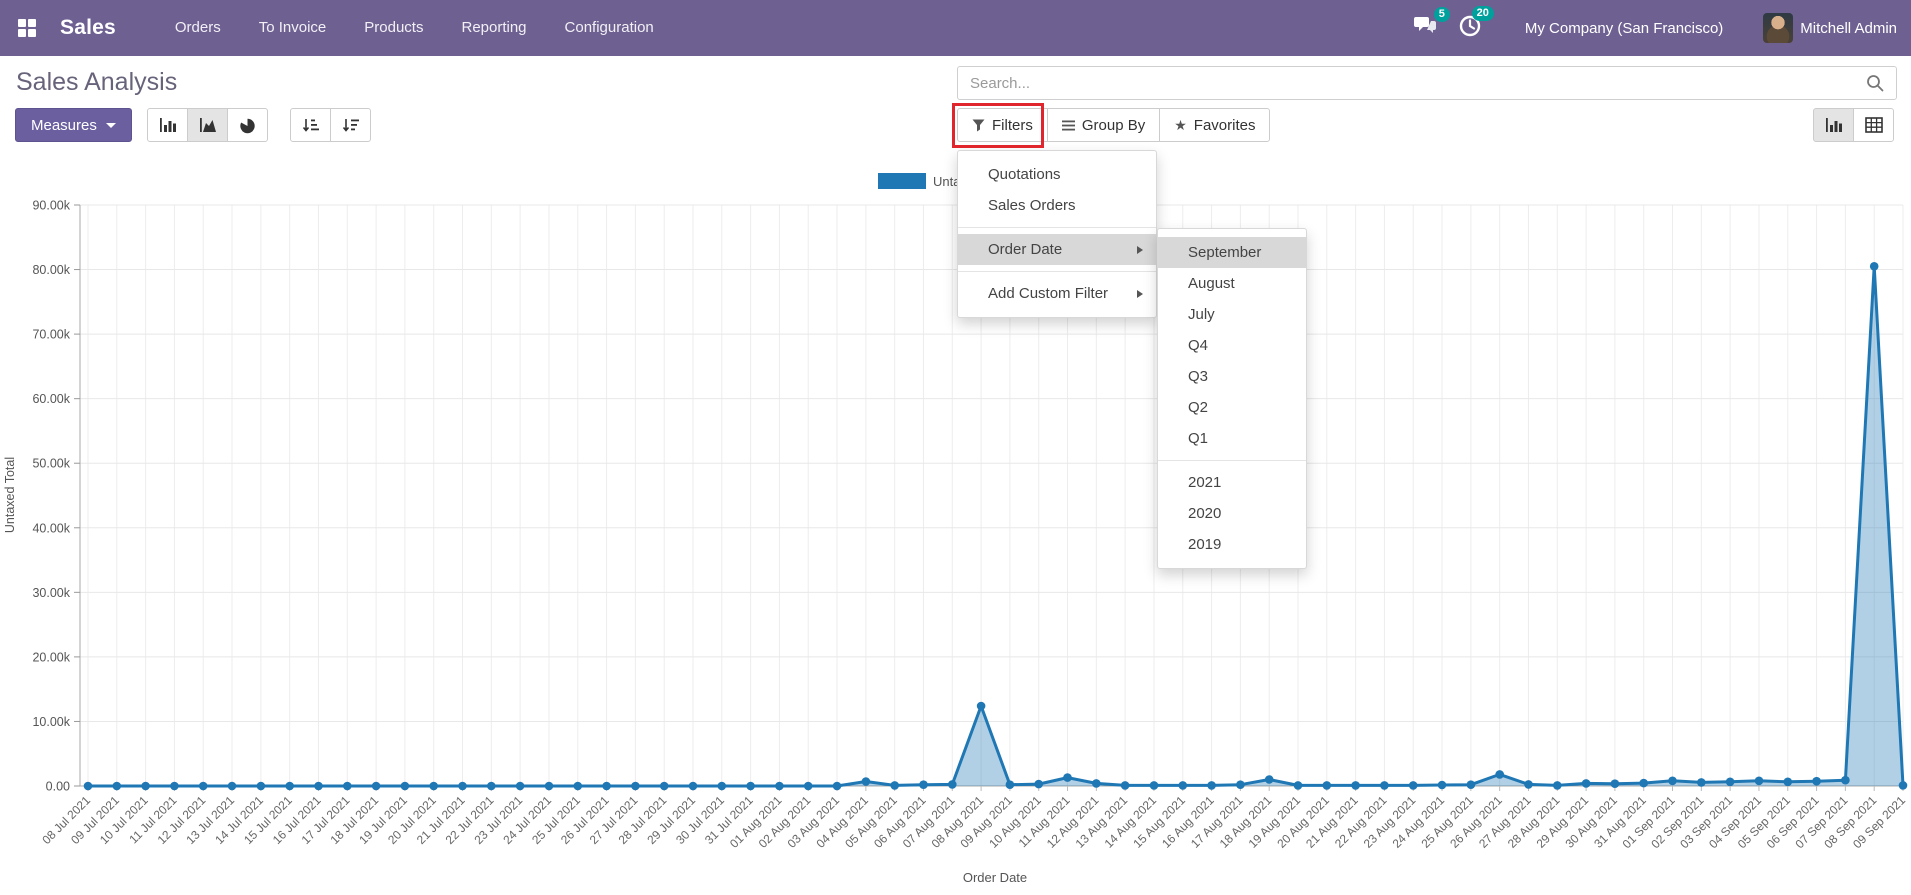 The image size is (1911, 895). What do you see at coordinates (1624, 28) in the screenshot?
I see `company-switcher: My Company (San Francisco)` at bounding box center [1624, 28].